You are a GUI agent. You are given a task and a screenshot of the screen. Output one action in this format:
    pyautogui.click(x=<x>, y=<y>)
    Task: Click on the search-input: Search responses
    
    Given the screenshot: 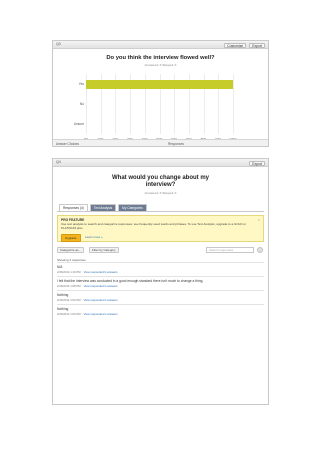 What is the action you would take?
    pyautogui.click(x=230, y=250)
    